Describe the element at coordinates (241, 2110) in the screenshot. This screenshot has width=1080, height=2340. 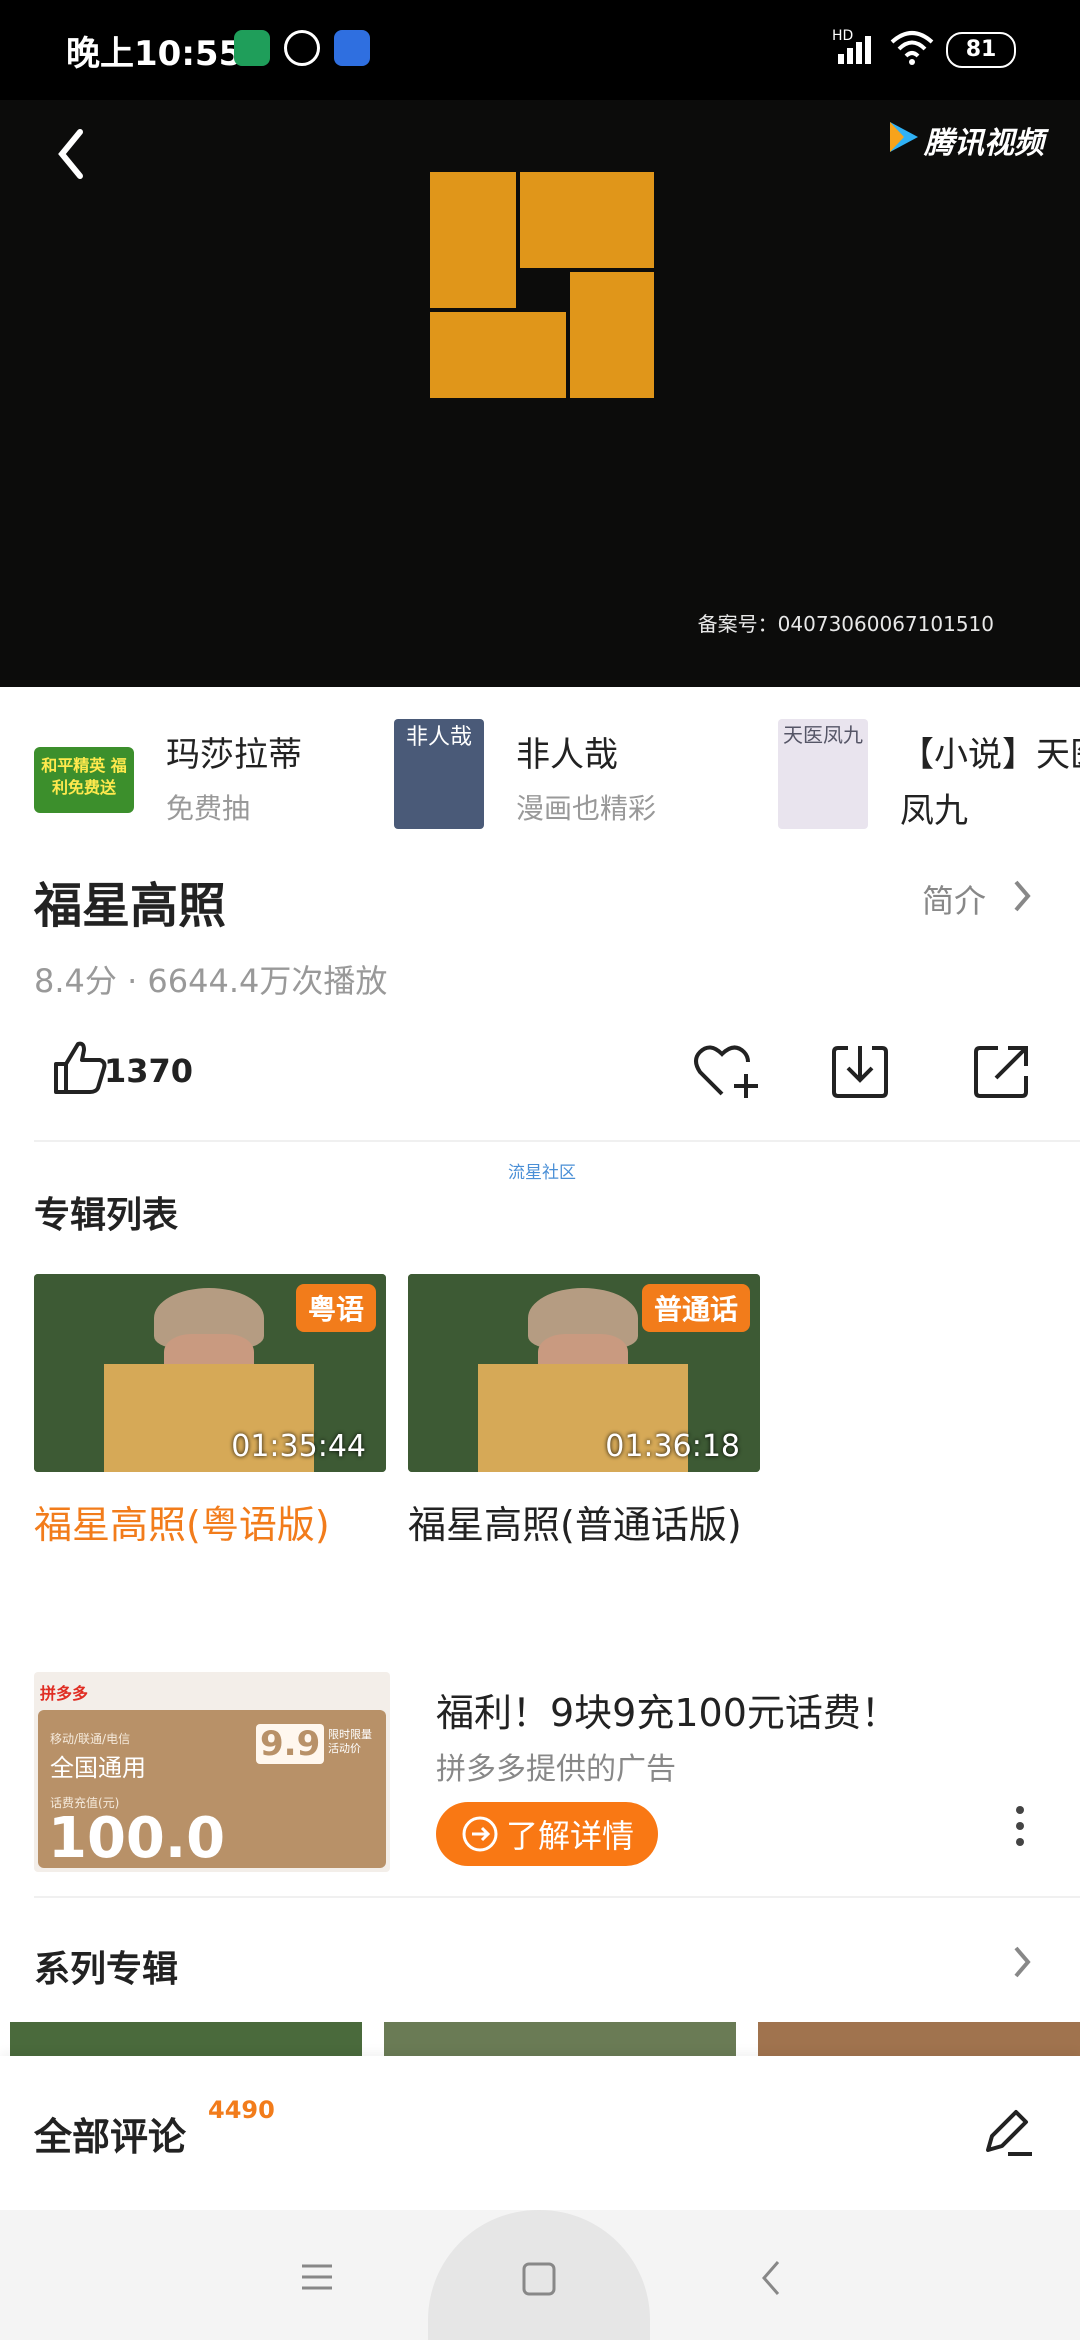
I see `comments-count: 4490` at that location.